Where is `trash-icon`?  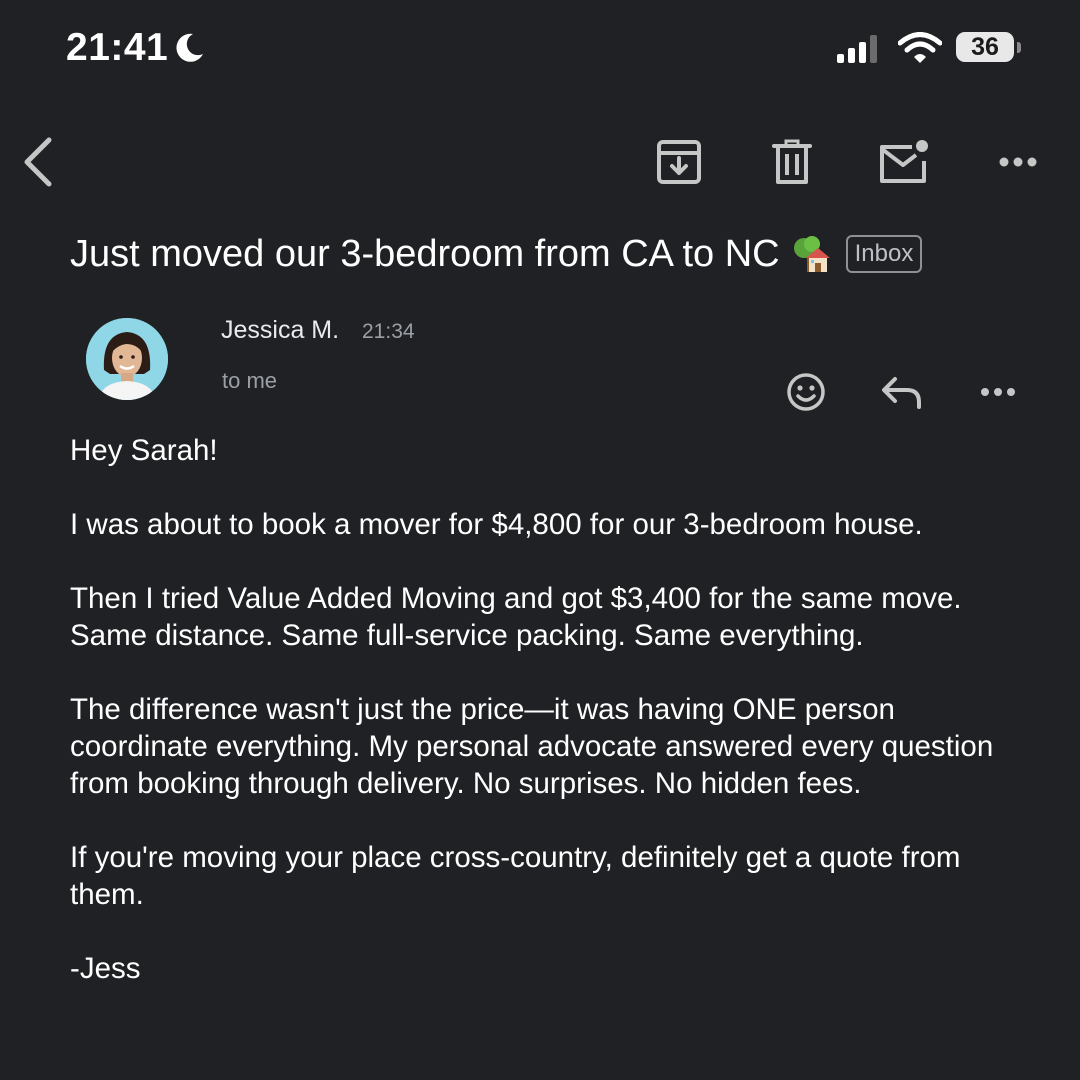
trash-icon is located at coordinates (792, 161).